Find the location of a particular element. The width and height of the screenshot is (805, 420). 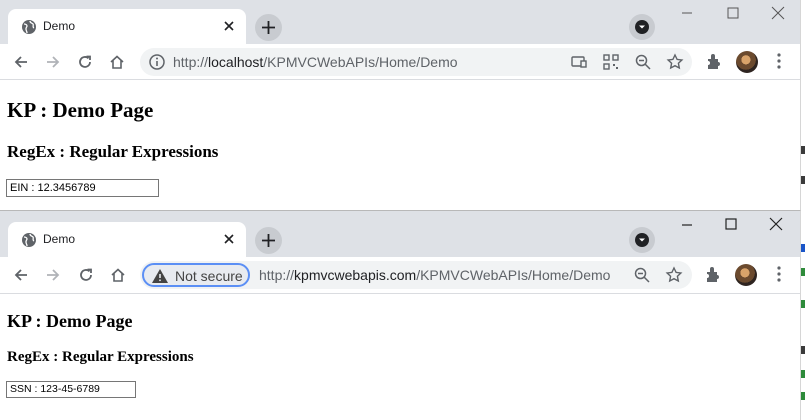

qr-code-icon is located at coordinates (611, 62).